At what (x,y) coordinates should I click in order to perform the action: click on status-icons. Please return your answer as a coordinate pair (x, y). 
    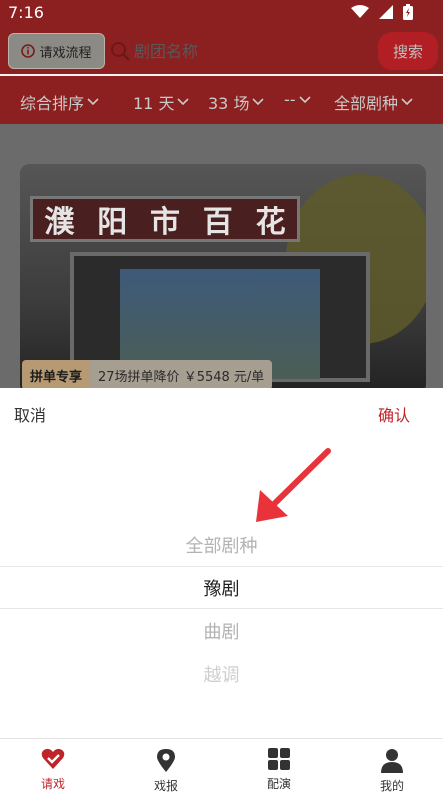
    Looking at the image, I should click on (382, 12).